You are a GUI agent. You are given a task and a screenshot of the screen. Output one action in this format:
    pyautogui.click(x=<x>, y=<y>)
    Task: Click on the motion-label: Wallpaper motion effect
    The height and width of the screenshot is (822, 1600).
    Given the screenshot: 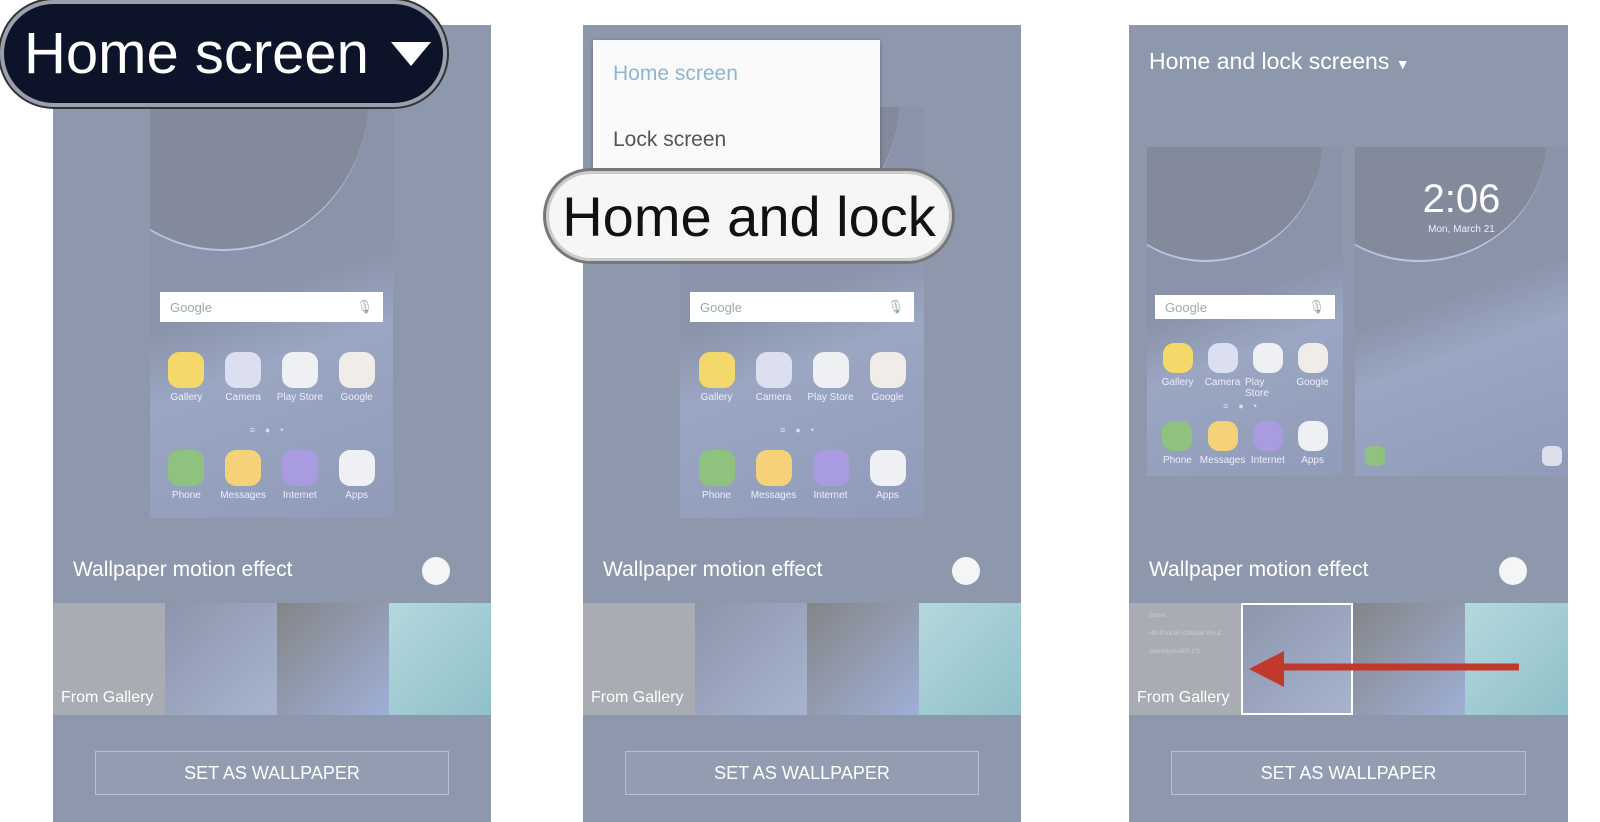 What is the action you would take?
    pyautogui.click(x=183, y=569)
    